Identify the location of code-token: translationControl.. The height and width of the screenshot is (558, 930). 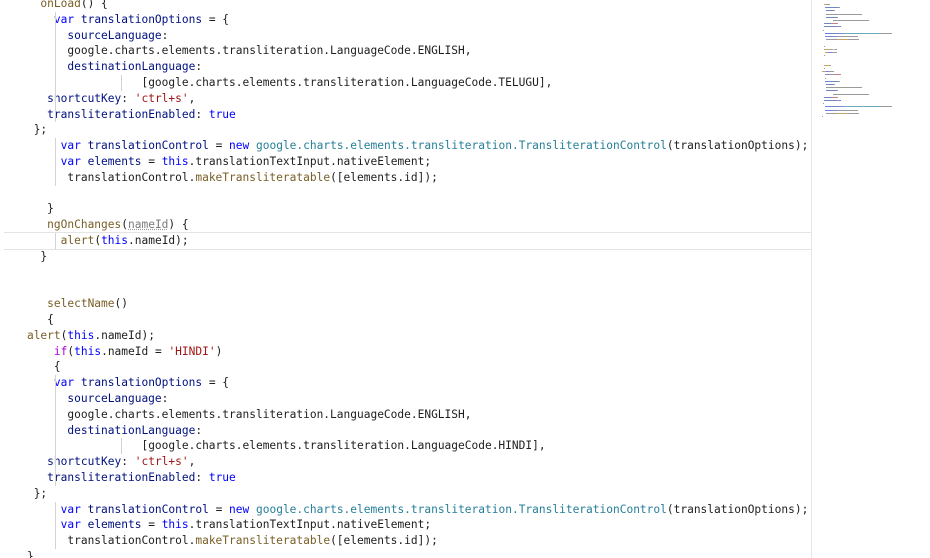
(131, 177).